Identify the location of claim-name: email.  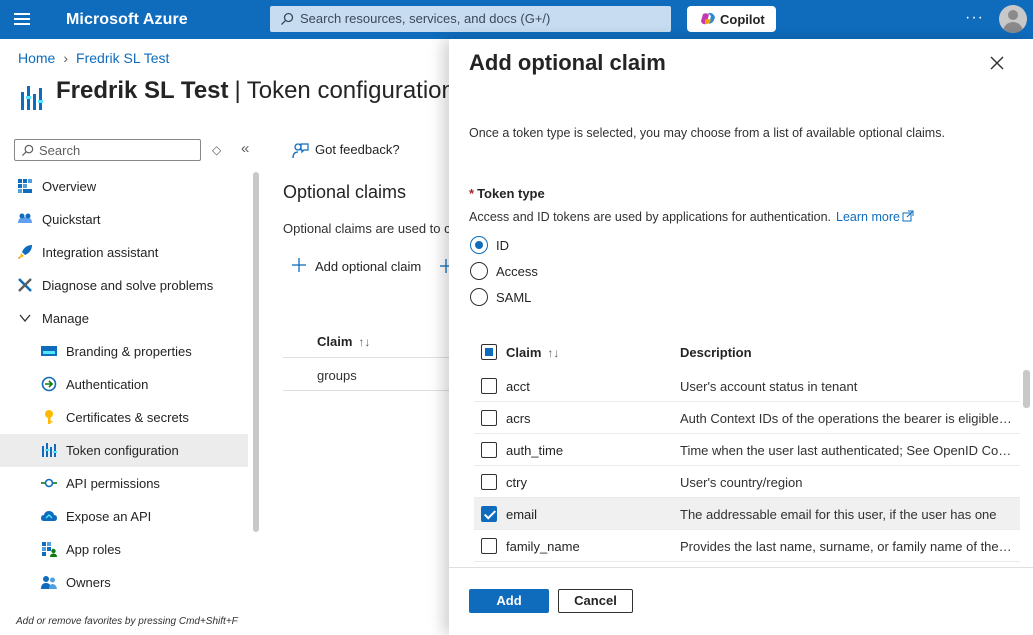
(522, 514).